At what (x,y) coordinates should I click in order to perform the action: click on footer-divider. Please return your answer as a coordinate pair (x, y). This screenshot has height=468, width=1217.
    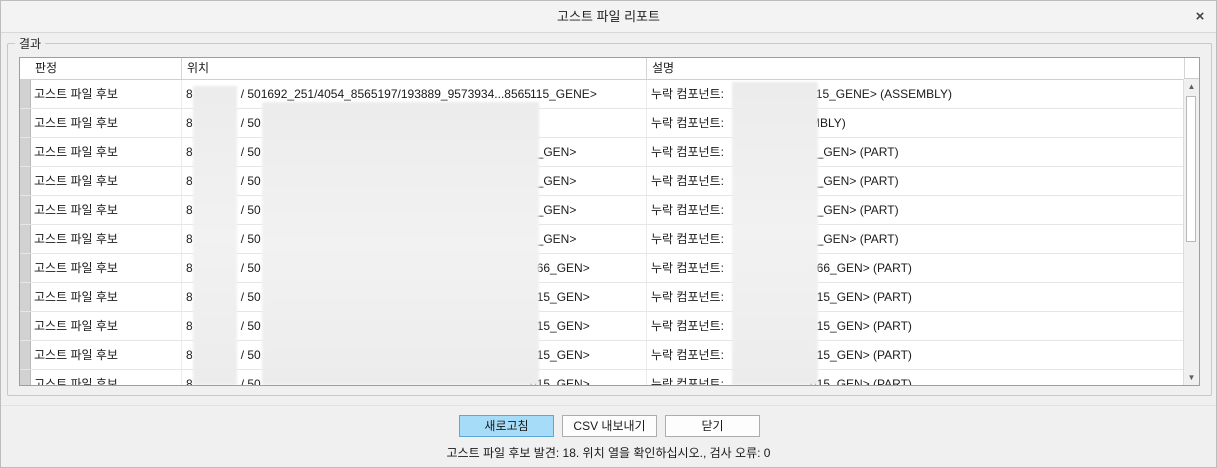
    Looking at the image, I should click on (608, 405).